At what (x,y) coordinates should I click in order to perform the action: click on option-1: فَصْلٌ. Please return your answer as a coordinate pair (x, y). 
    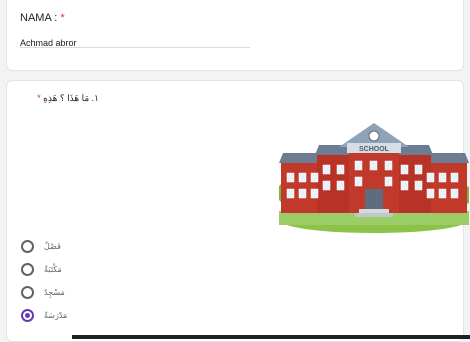
    Looking at the image, I should click on (41, 246).